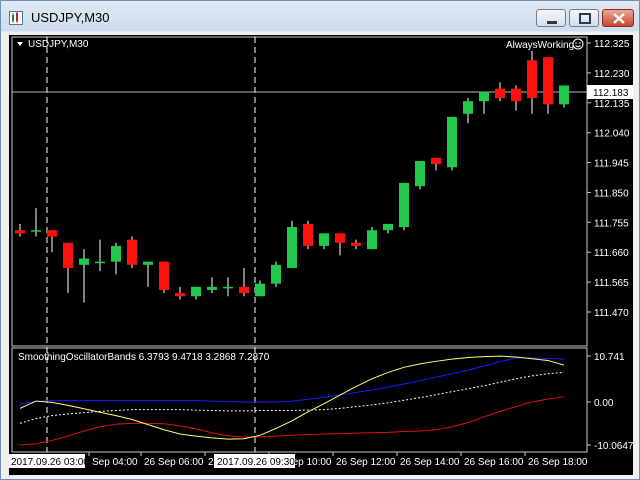 The height and width of the screenshot is (480, 640). I want to click on minimize-icon, so click(552, 22).